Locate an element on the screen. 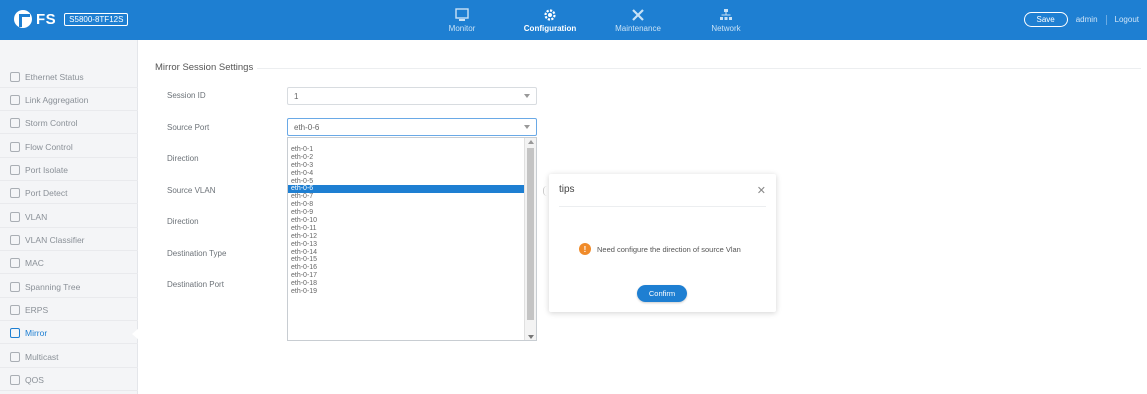  dropdown-option: eth-0-10 is located at coordinates (406, 221).